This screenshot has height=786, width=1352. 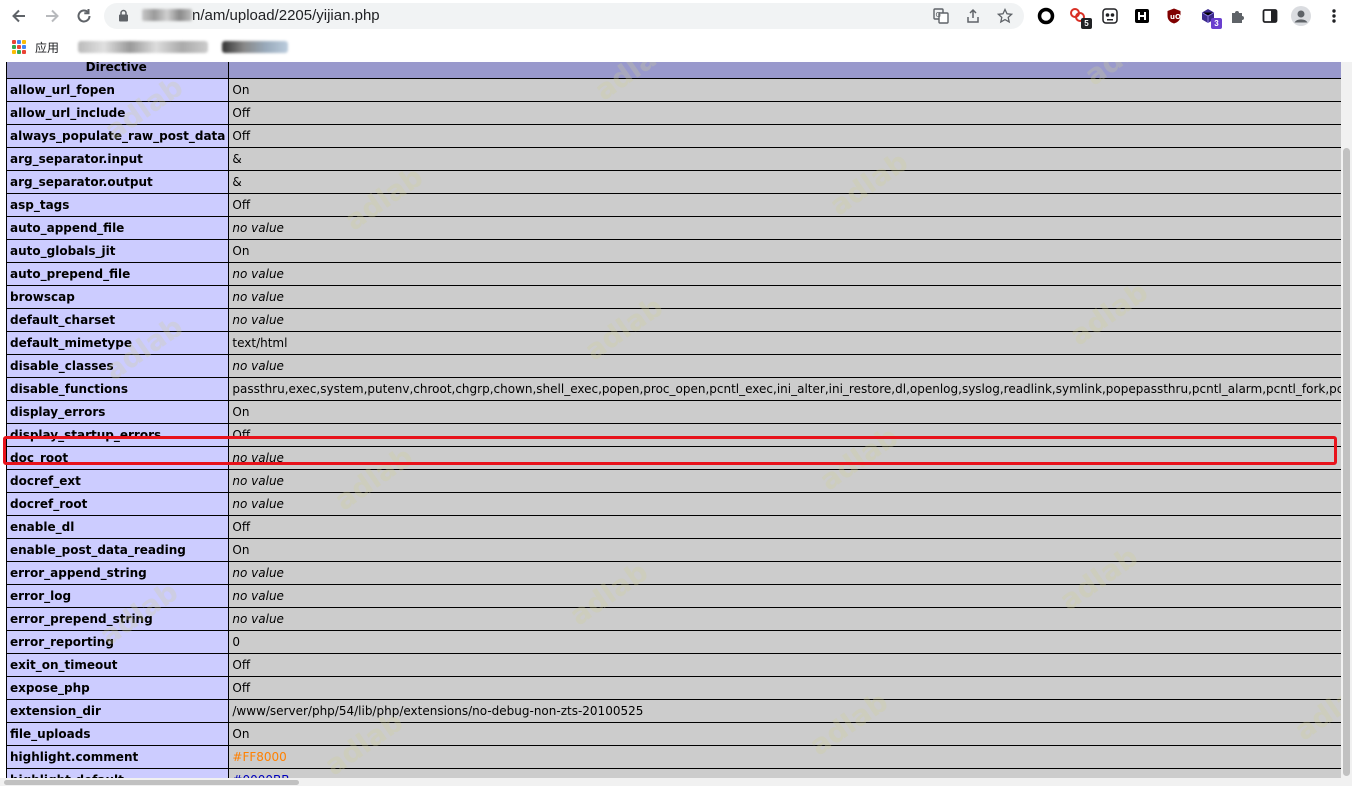 What do you see at coordinates (673, 320) in the screenshot?
I see `table-row: default_charset no value` at bounding box center [673, 320].